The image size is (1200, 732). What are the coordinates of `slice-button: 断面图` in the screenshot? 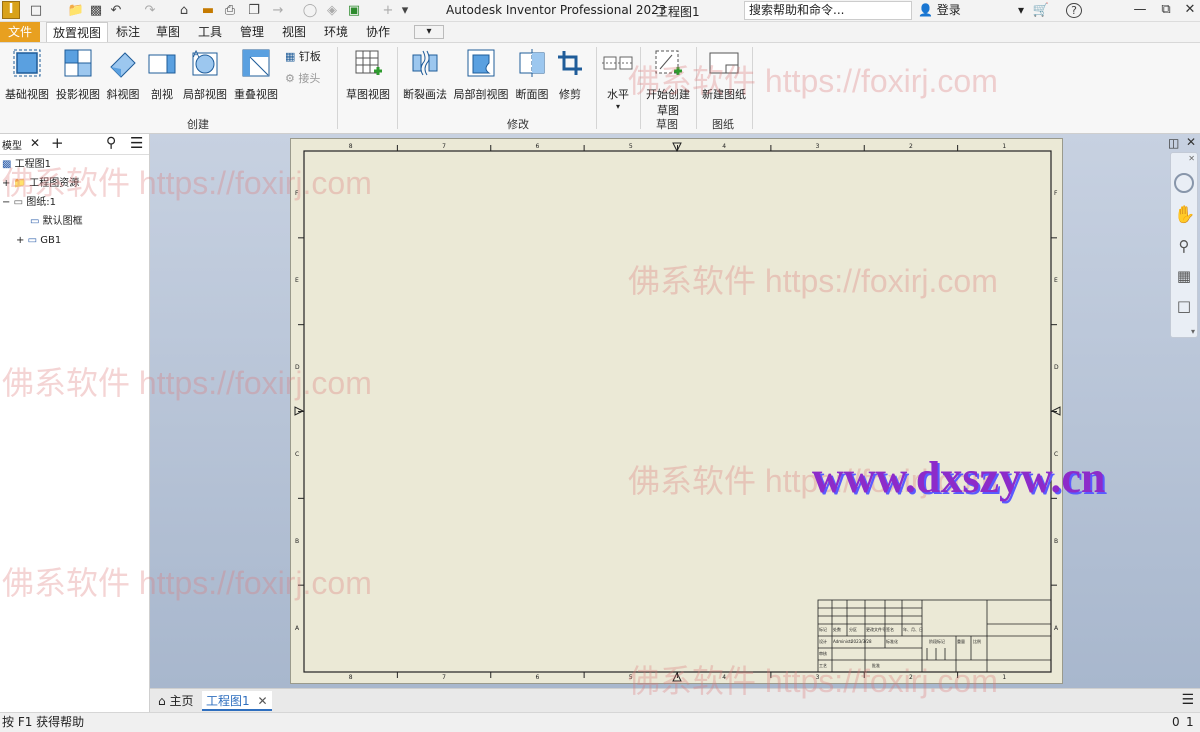 It's located at (532, 74).